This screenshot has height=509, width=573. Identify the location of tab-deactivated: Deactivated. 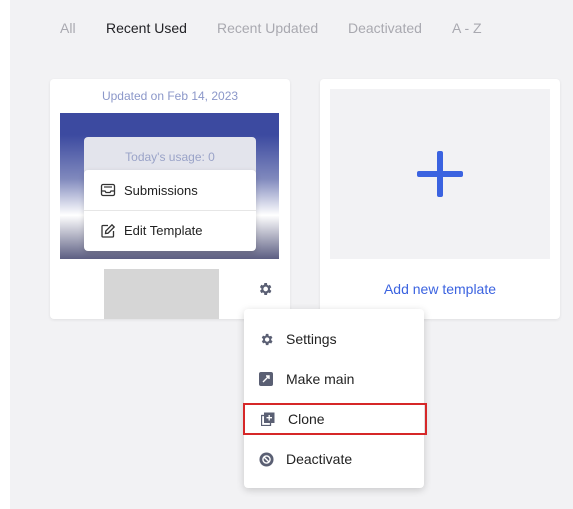
(385, 28).